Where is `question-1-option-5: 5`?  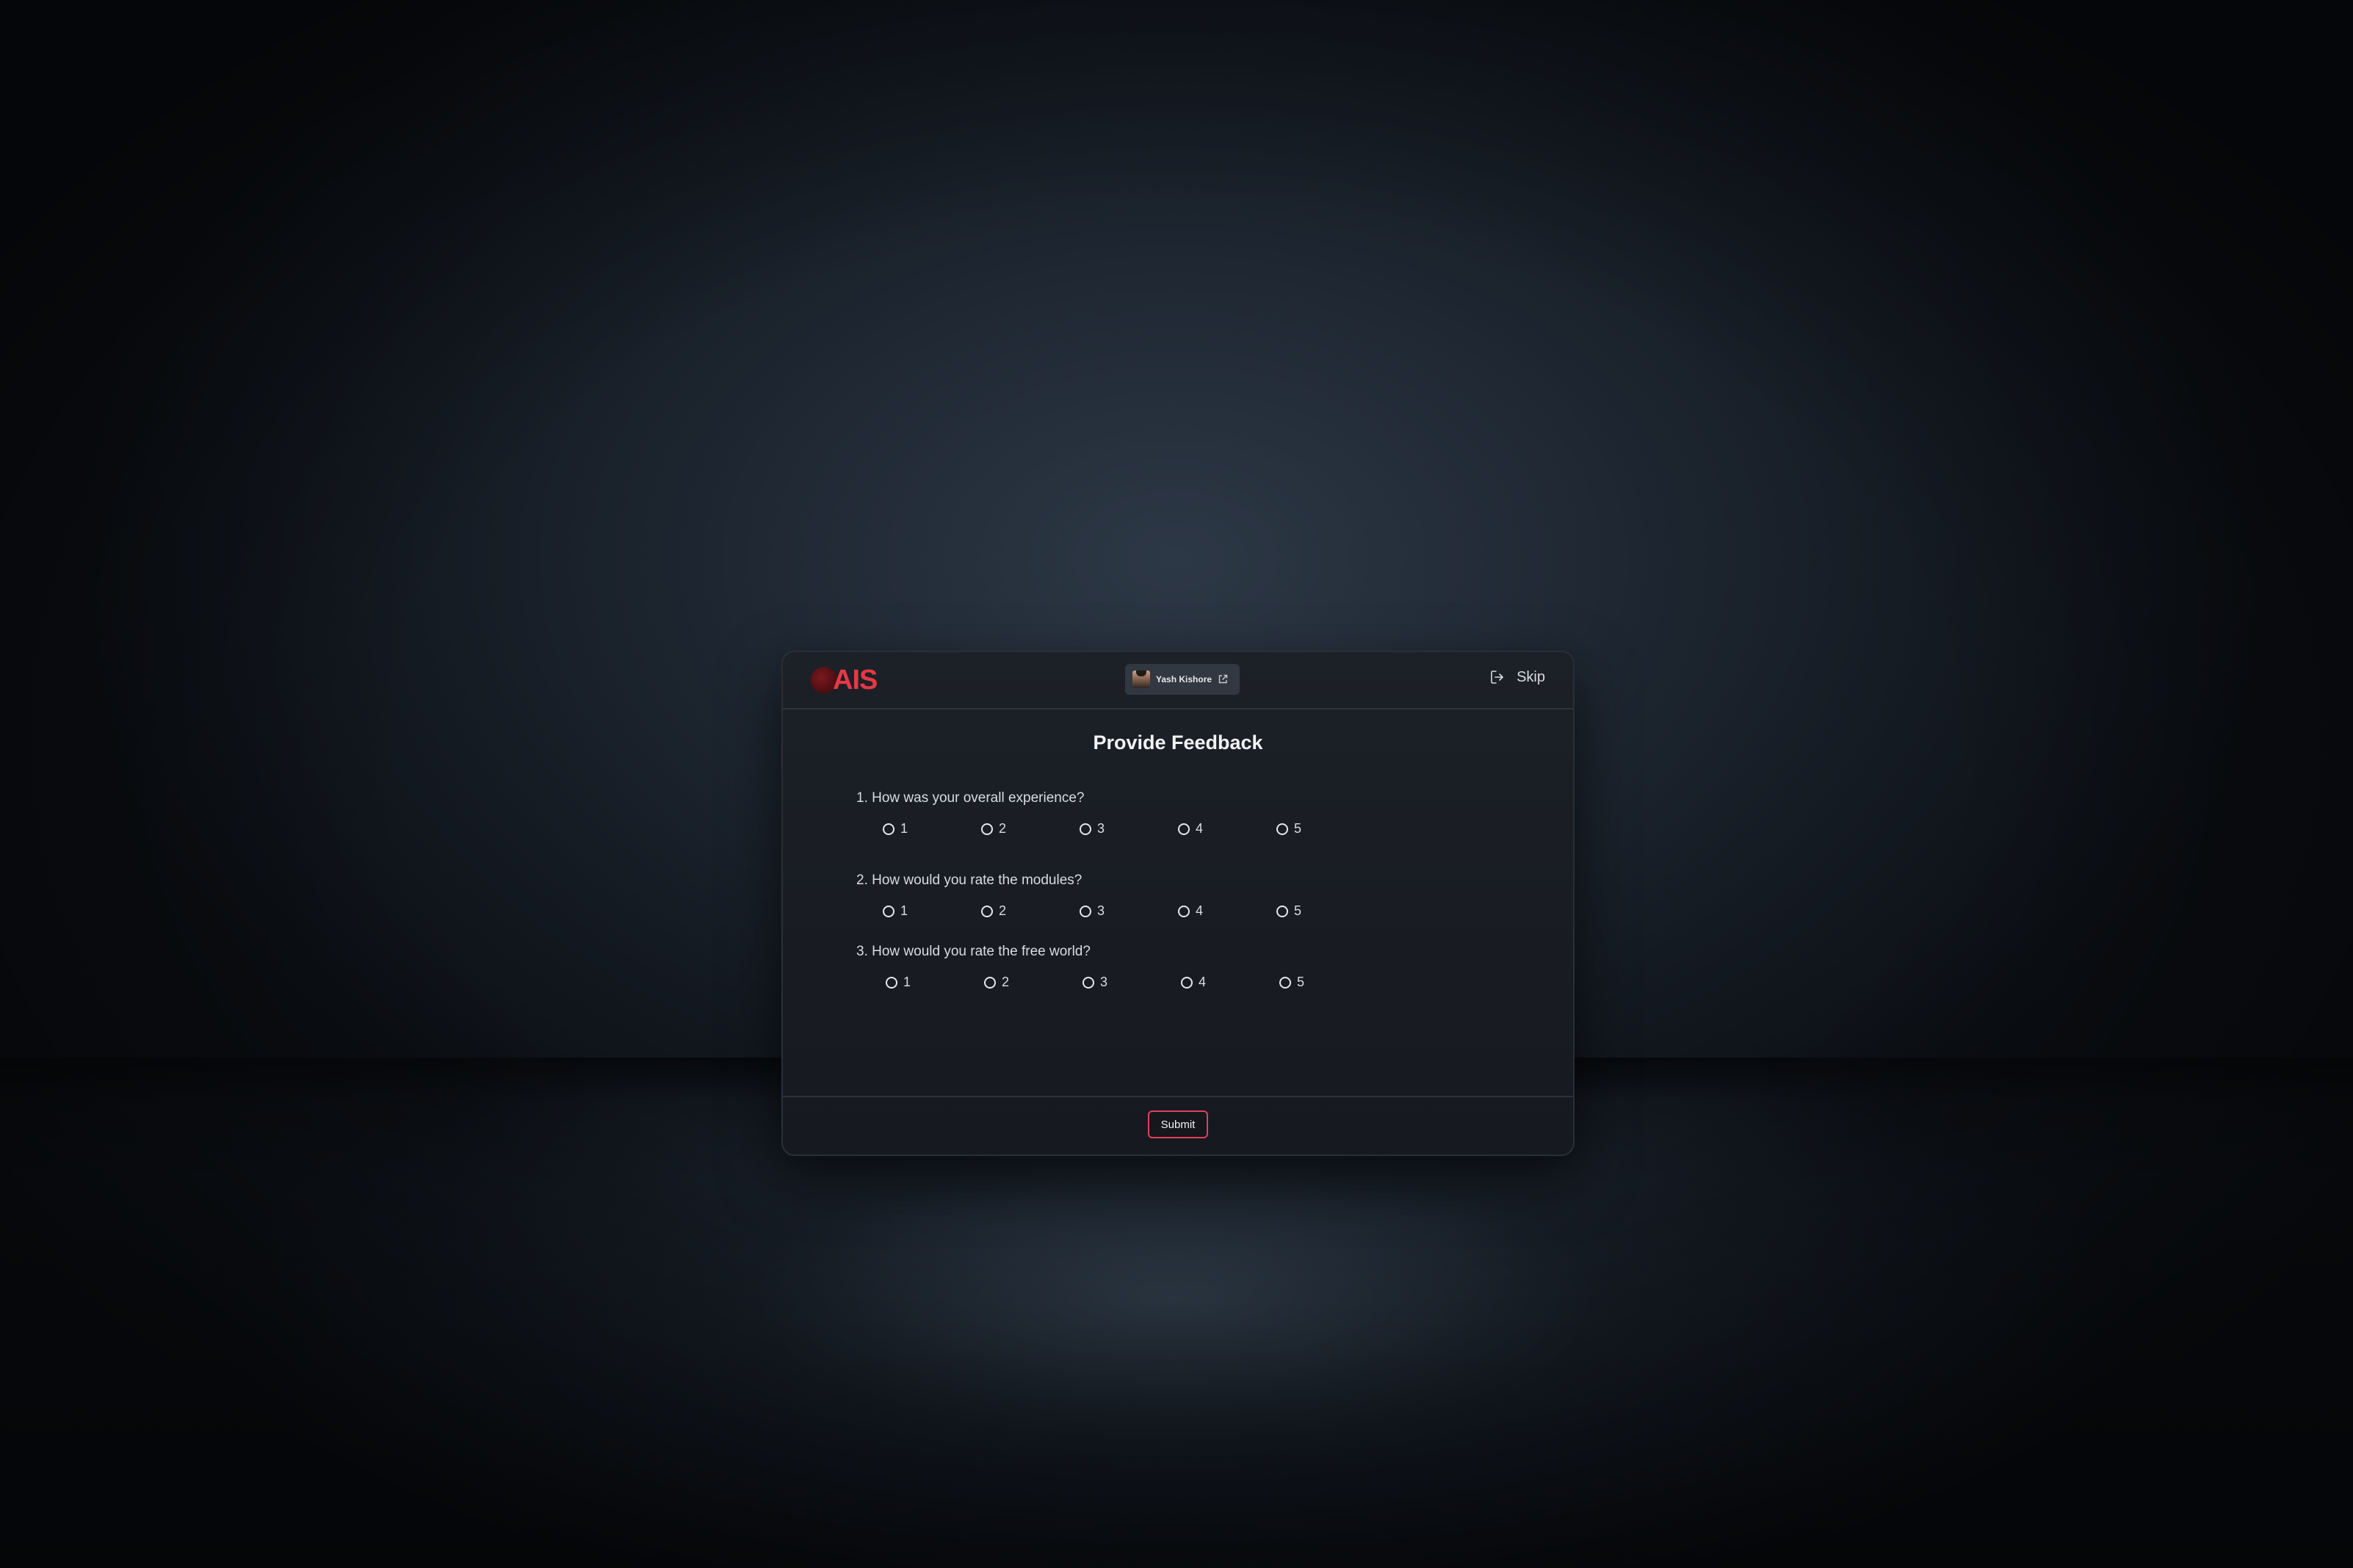 question-1-option-5: 5 is located at coordinates (1325, 829).